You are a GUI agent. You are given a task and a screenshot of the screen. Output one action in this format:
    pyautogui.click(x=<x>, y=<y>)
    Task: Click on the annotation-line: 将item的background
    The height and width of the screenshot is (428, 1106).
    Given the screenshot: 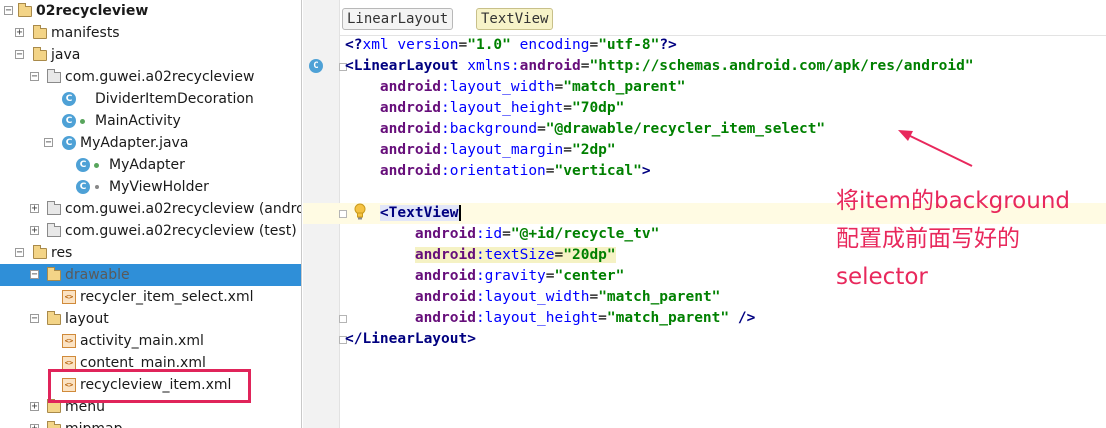 What is the action you would take?
    pyautogui.click(x=953, y=201)
    